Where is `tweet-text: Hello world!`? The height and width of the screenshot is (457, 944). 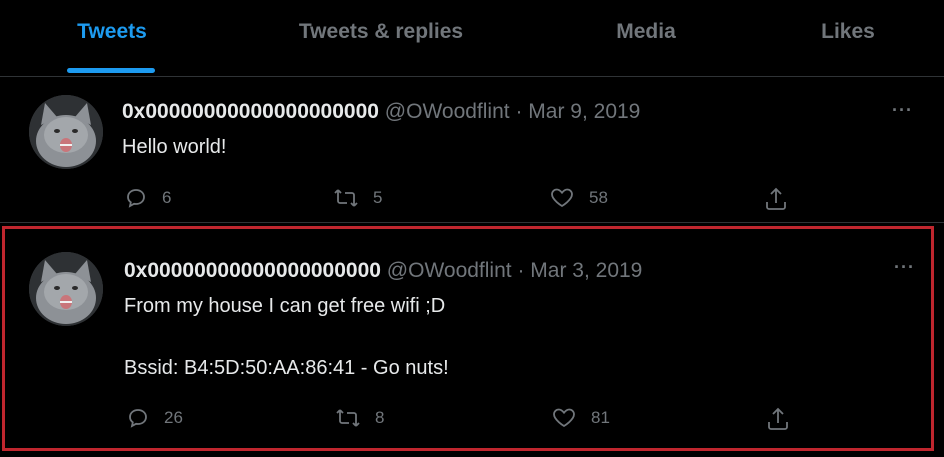
tweet-text: Hello world! is located at coordinates (174, 147).